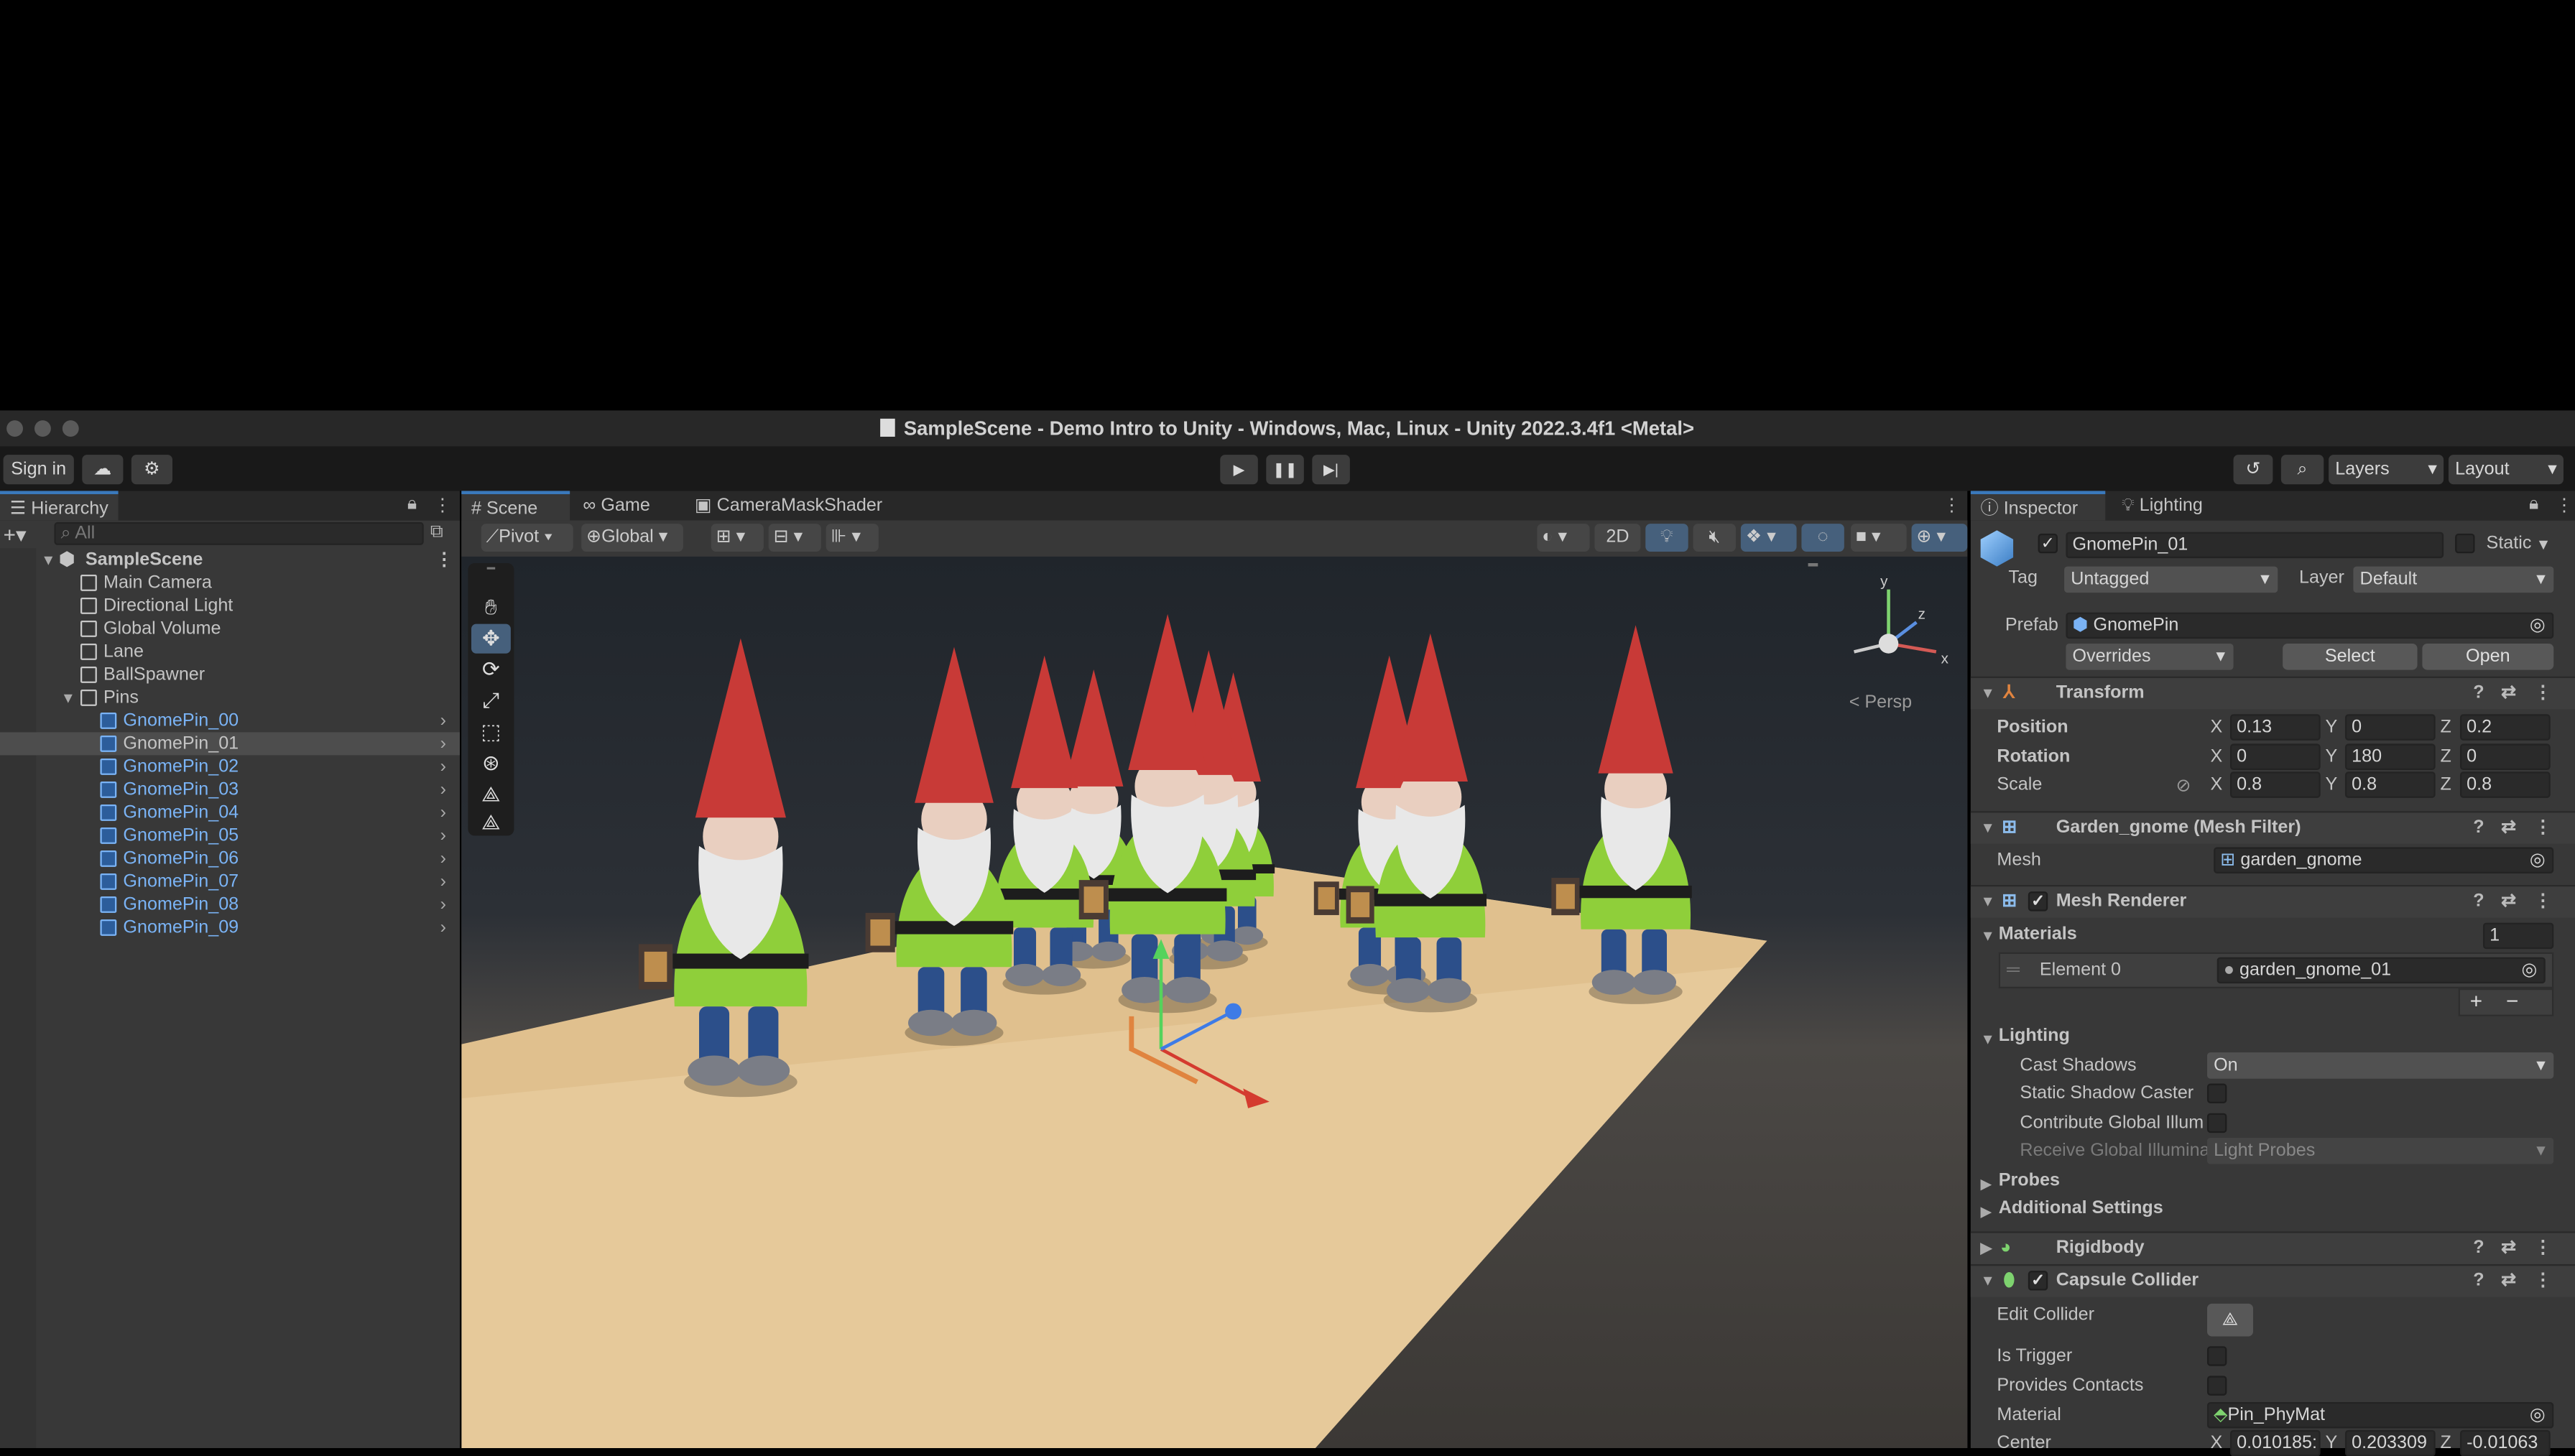 The width and height of the screenshot is (2575, 1456). I want to click on mesh-filter-header: ▼ ⊞ Garden_gnome (Mesh Filter) ? ⇄ ⋮, so click(2272, 827).